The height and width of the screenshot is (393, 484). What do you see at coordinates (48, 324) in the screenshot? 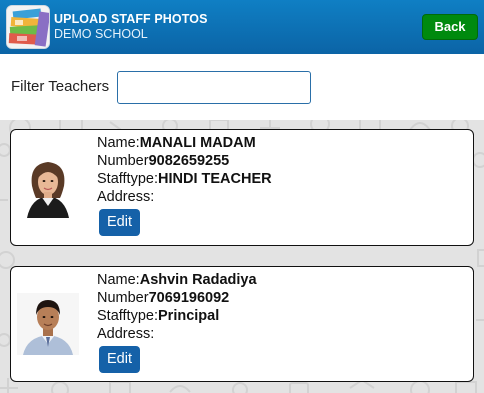
I see `male-staff-photo` at bounding box center [48, 324].